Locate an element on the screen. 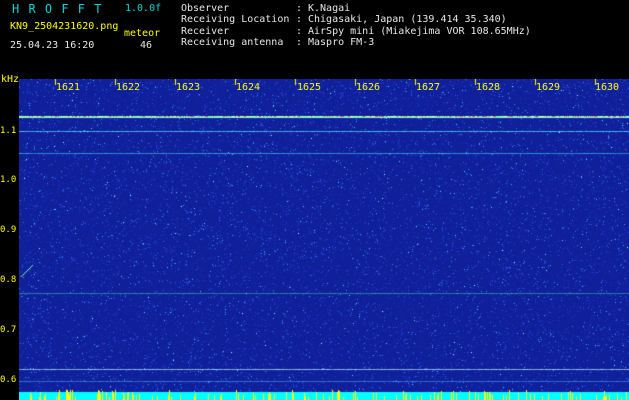 The width and height of the screenshot is (629, 400). x-tick-label: 1629 is located at coordinates (548, 87).